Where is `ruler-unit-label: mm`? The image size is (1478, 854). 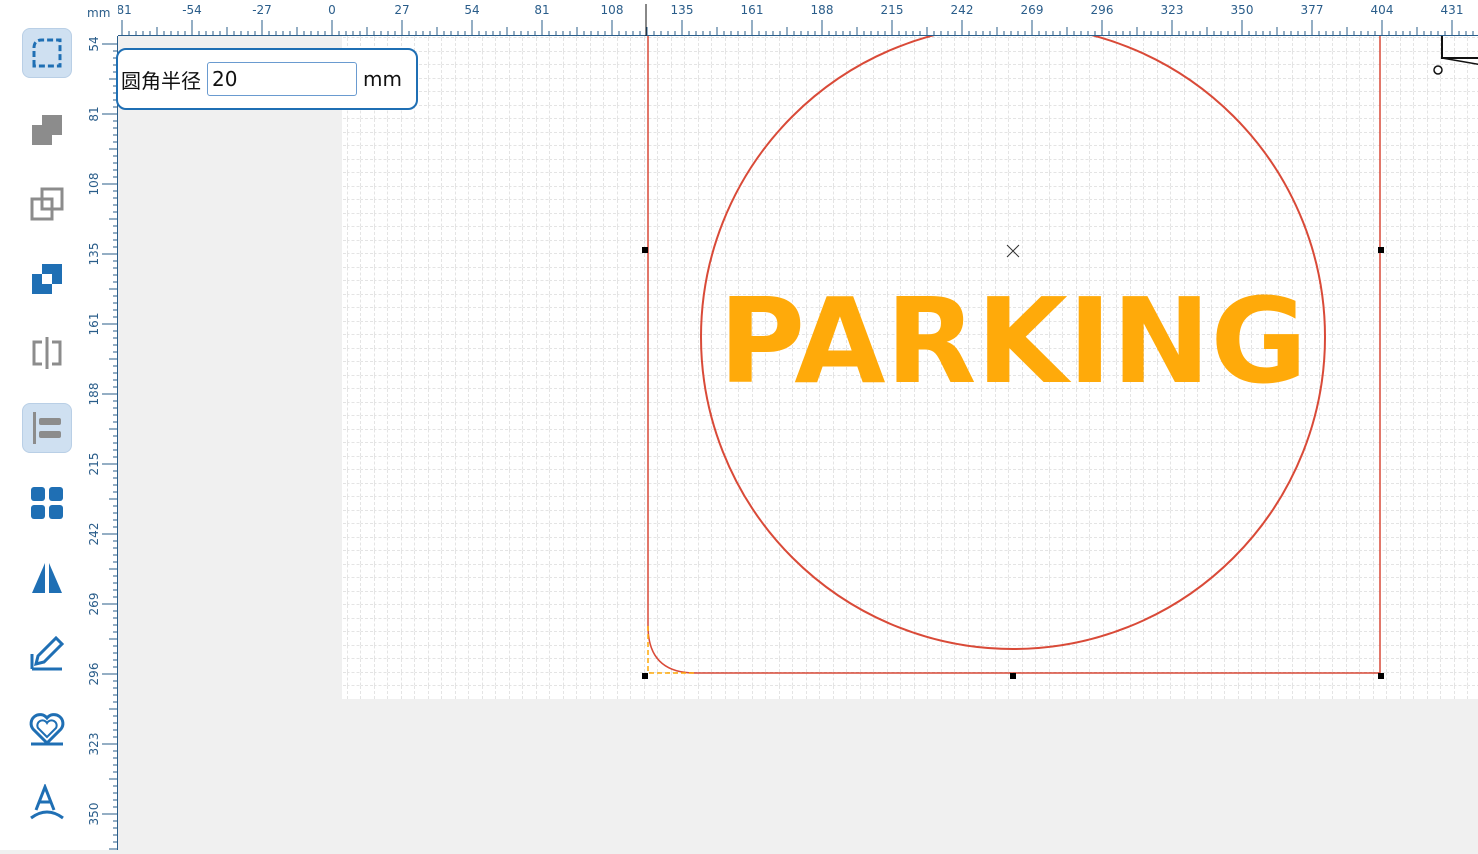
ruler-unit-label: mm is located at coordinates (101, 18).